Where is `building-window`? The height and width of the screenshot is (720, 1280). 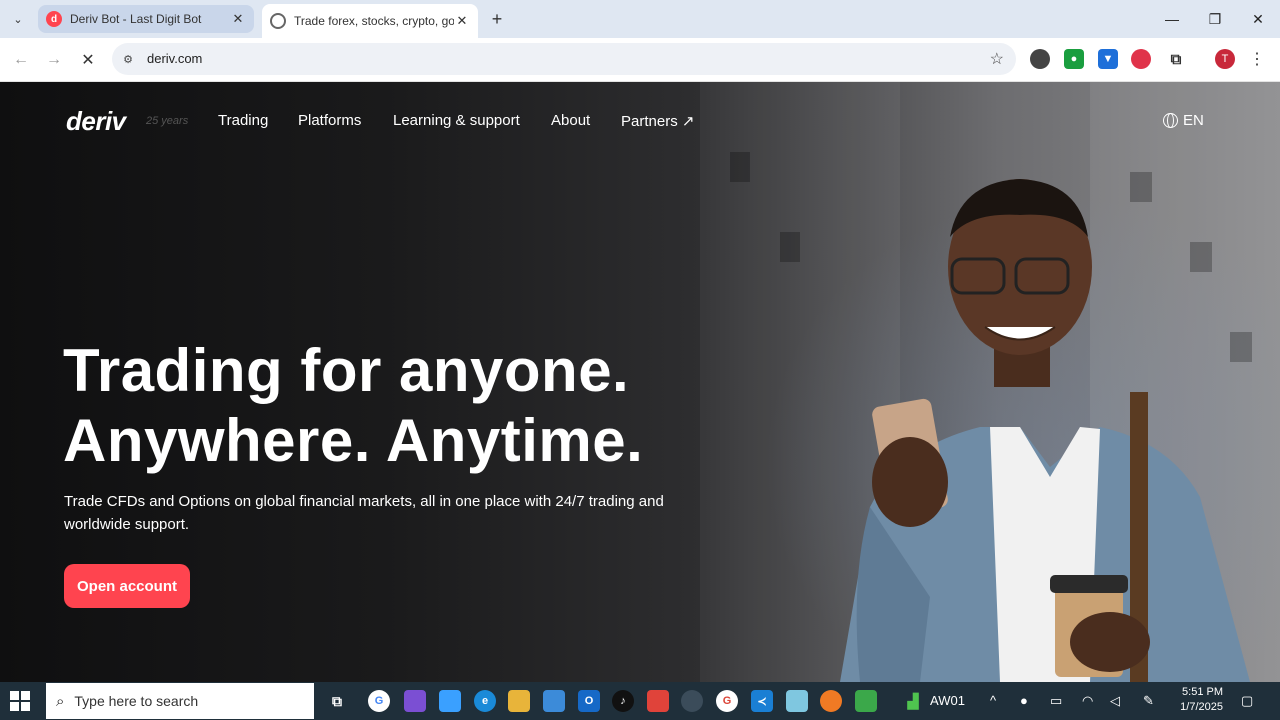 building-window is located at coordinates (790, 247).